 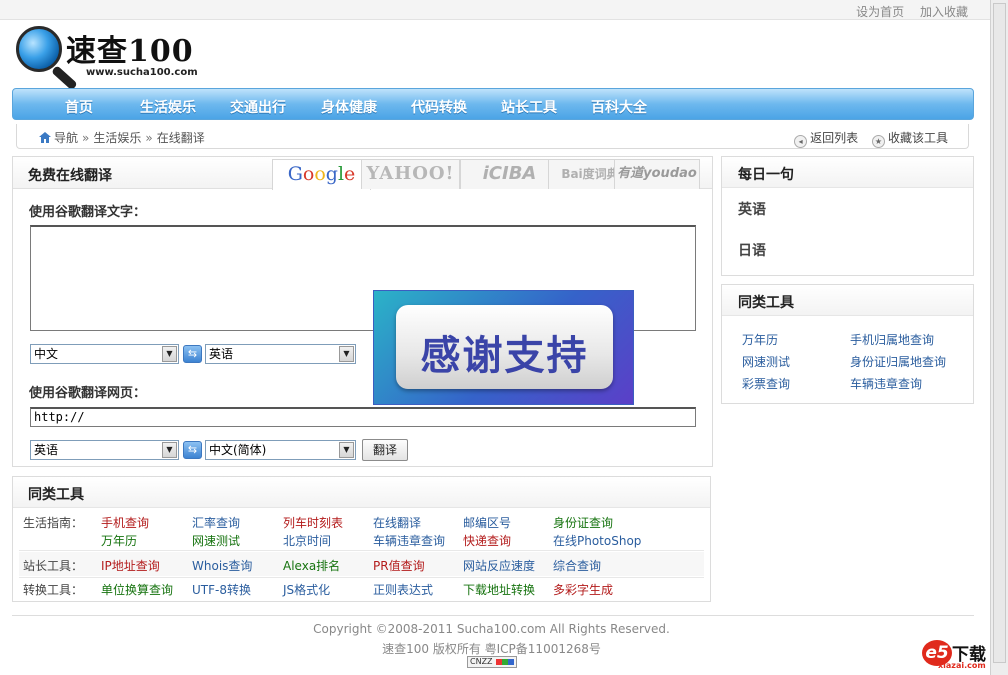 I want to click on back-label: 返回列表, so click(x=834, y=138).